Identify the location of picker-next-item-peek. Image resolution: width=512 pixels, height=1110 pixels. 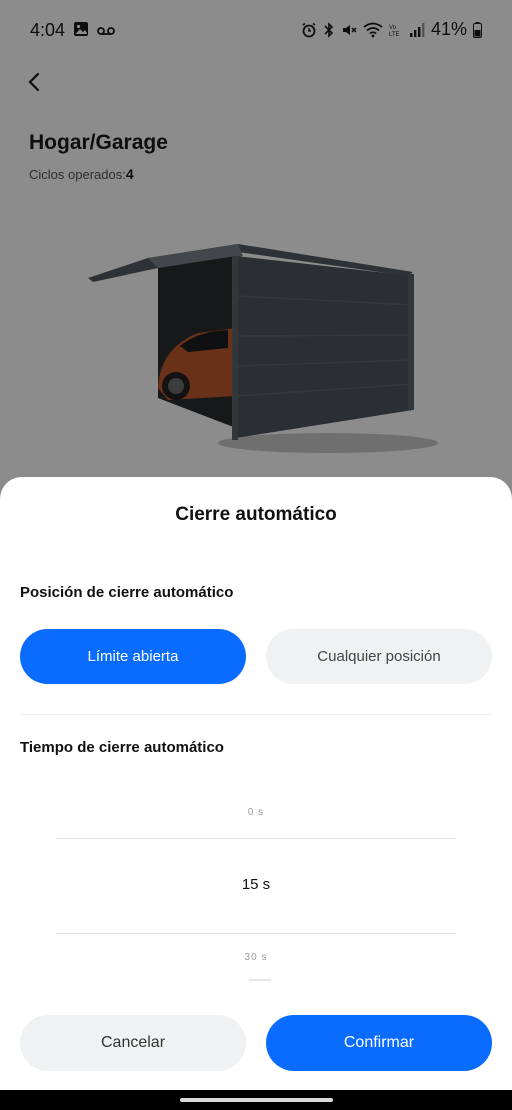
(260, 980).